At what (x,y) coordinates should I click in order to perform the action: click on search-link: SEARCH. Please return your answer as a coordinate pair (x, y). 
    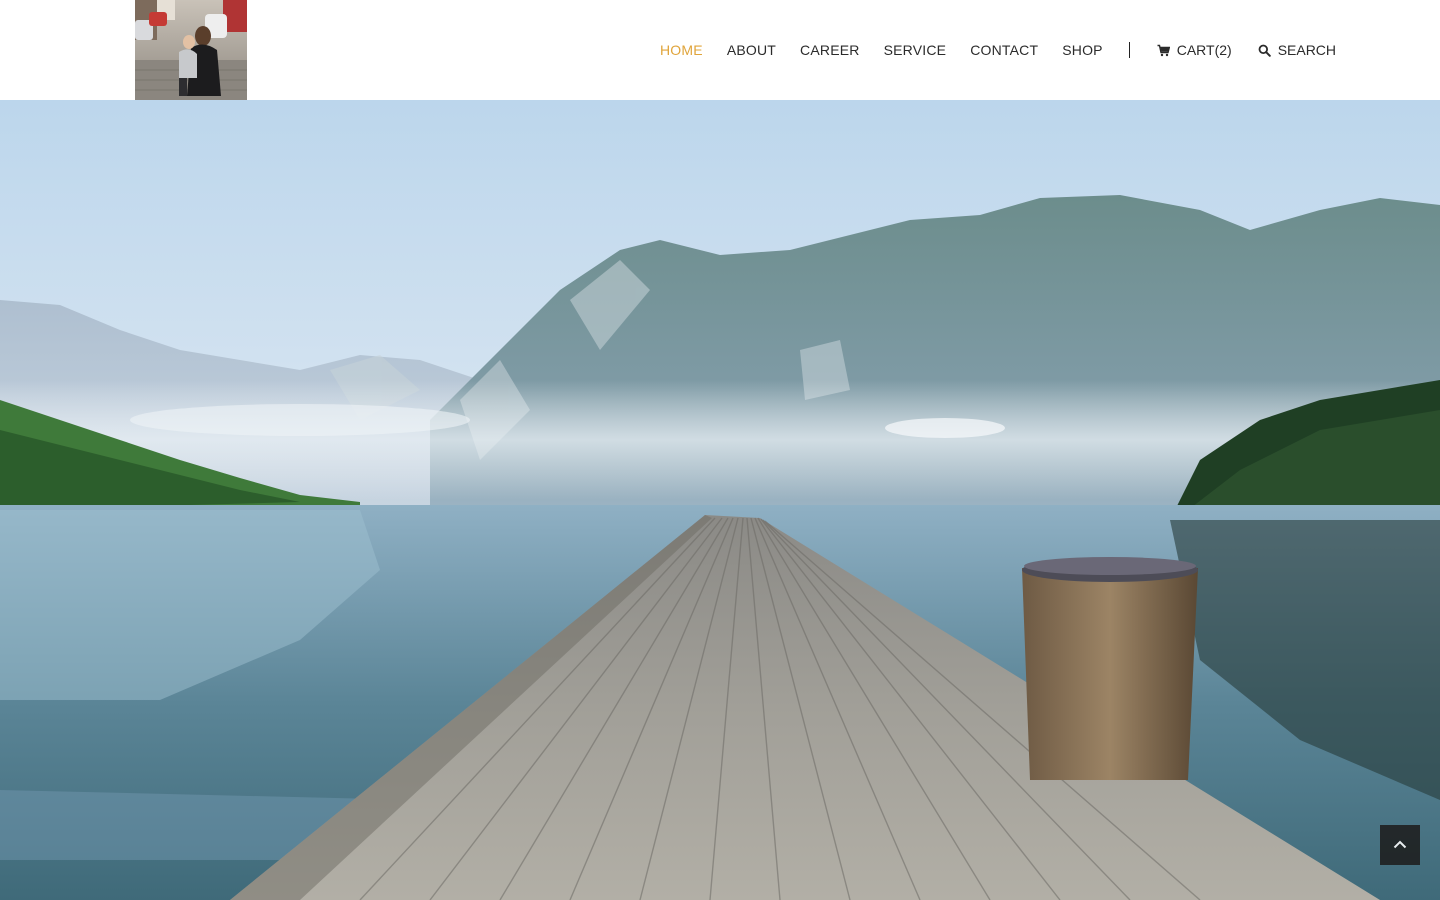
    Looking at the image, I should click on (1297, 50).